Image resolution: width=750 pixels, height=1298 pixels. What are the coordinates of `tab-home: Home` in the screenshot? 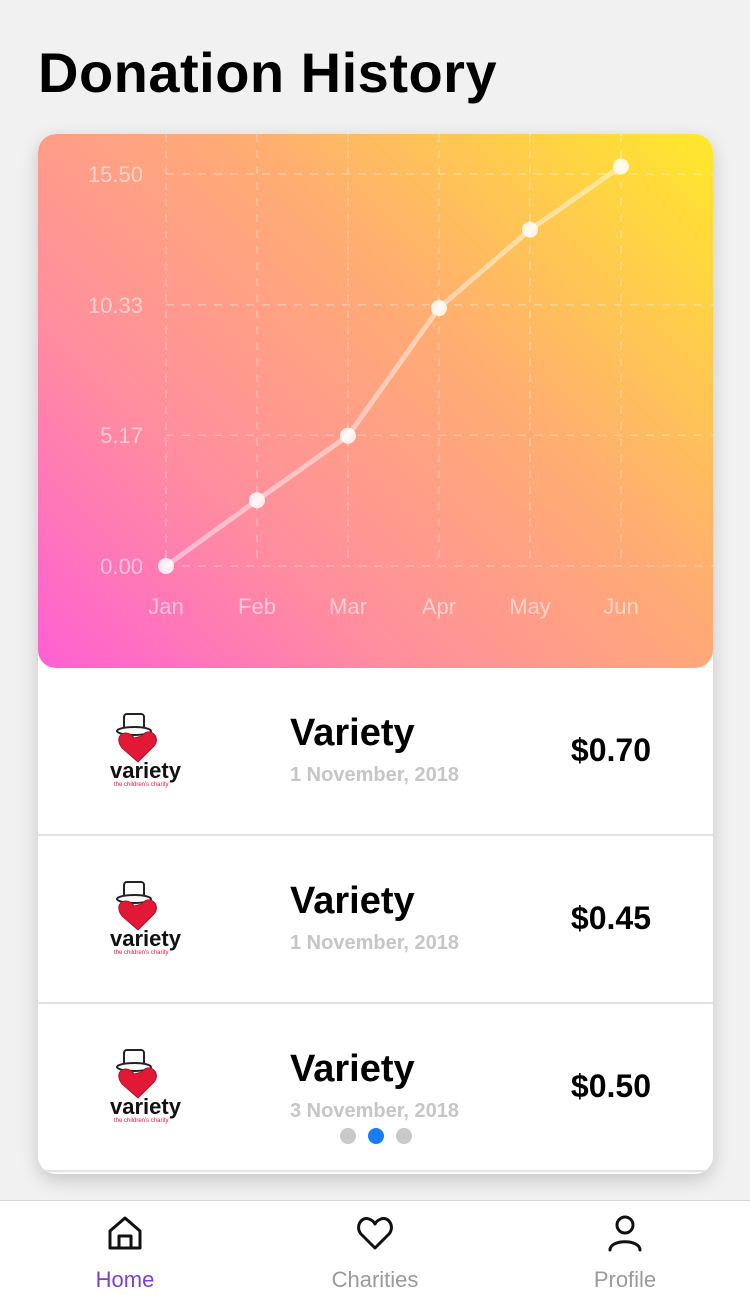 It's located at (125, 1249).